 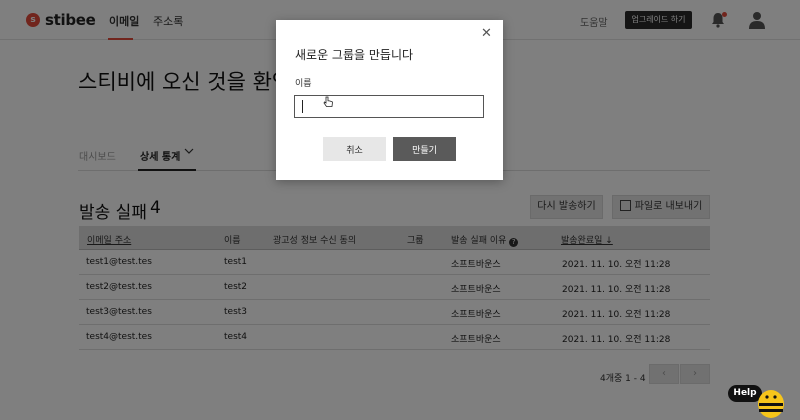 I want to click on bee-mascot-icon, so click(x=771, y=401).